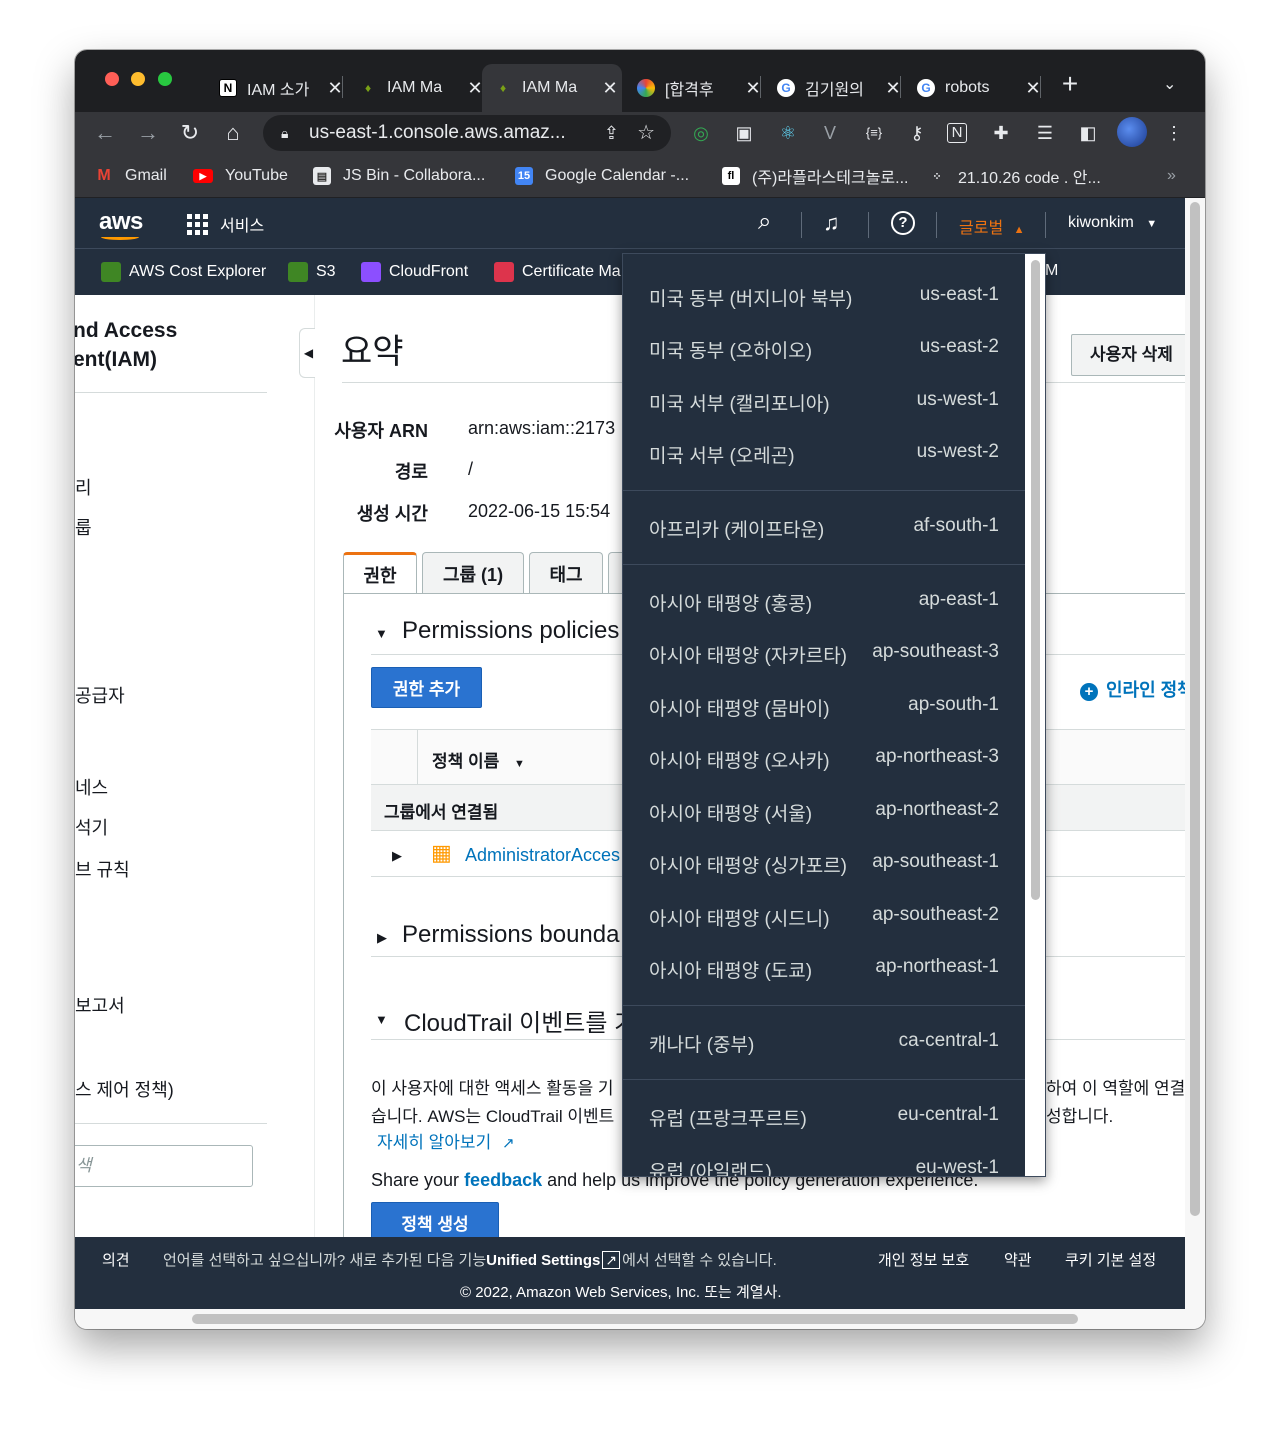 This screenshot has height=1429, width=1280. Describe the element at coordinates (825, 453) in the screenshot. I see `region-option: 미국 서부 (오레곤) us-west-2` at that location.